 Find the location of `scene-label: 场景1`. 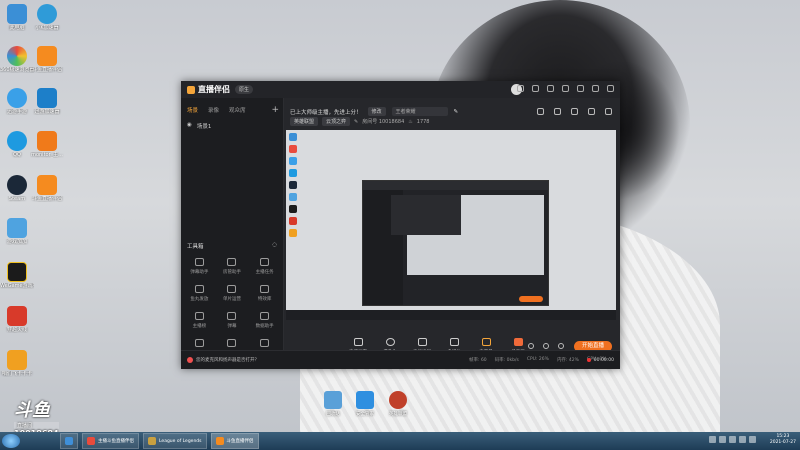

scene-label: 场景1 is located at coordinates (204, 127).